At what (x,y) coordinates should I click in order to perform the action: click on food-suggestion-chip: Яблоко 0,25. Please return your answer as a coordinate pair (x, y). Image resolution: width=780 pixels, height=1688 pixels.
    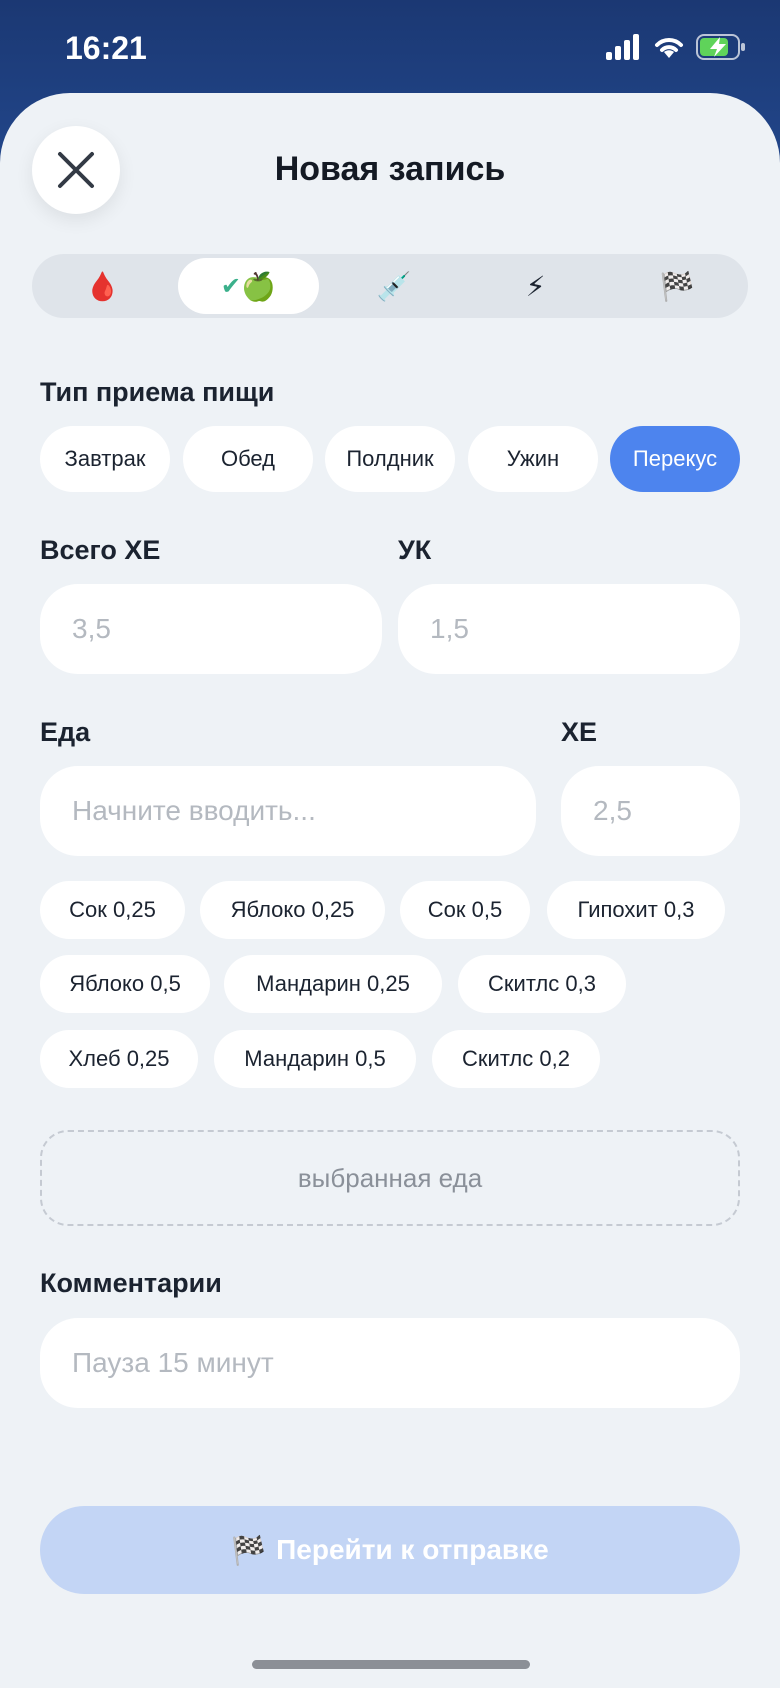
    Looking at the image, I should click on (292, 910).